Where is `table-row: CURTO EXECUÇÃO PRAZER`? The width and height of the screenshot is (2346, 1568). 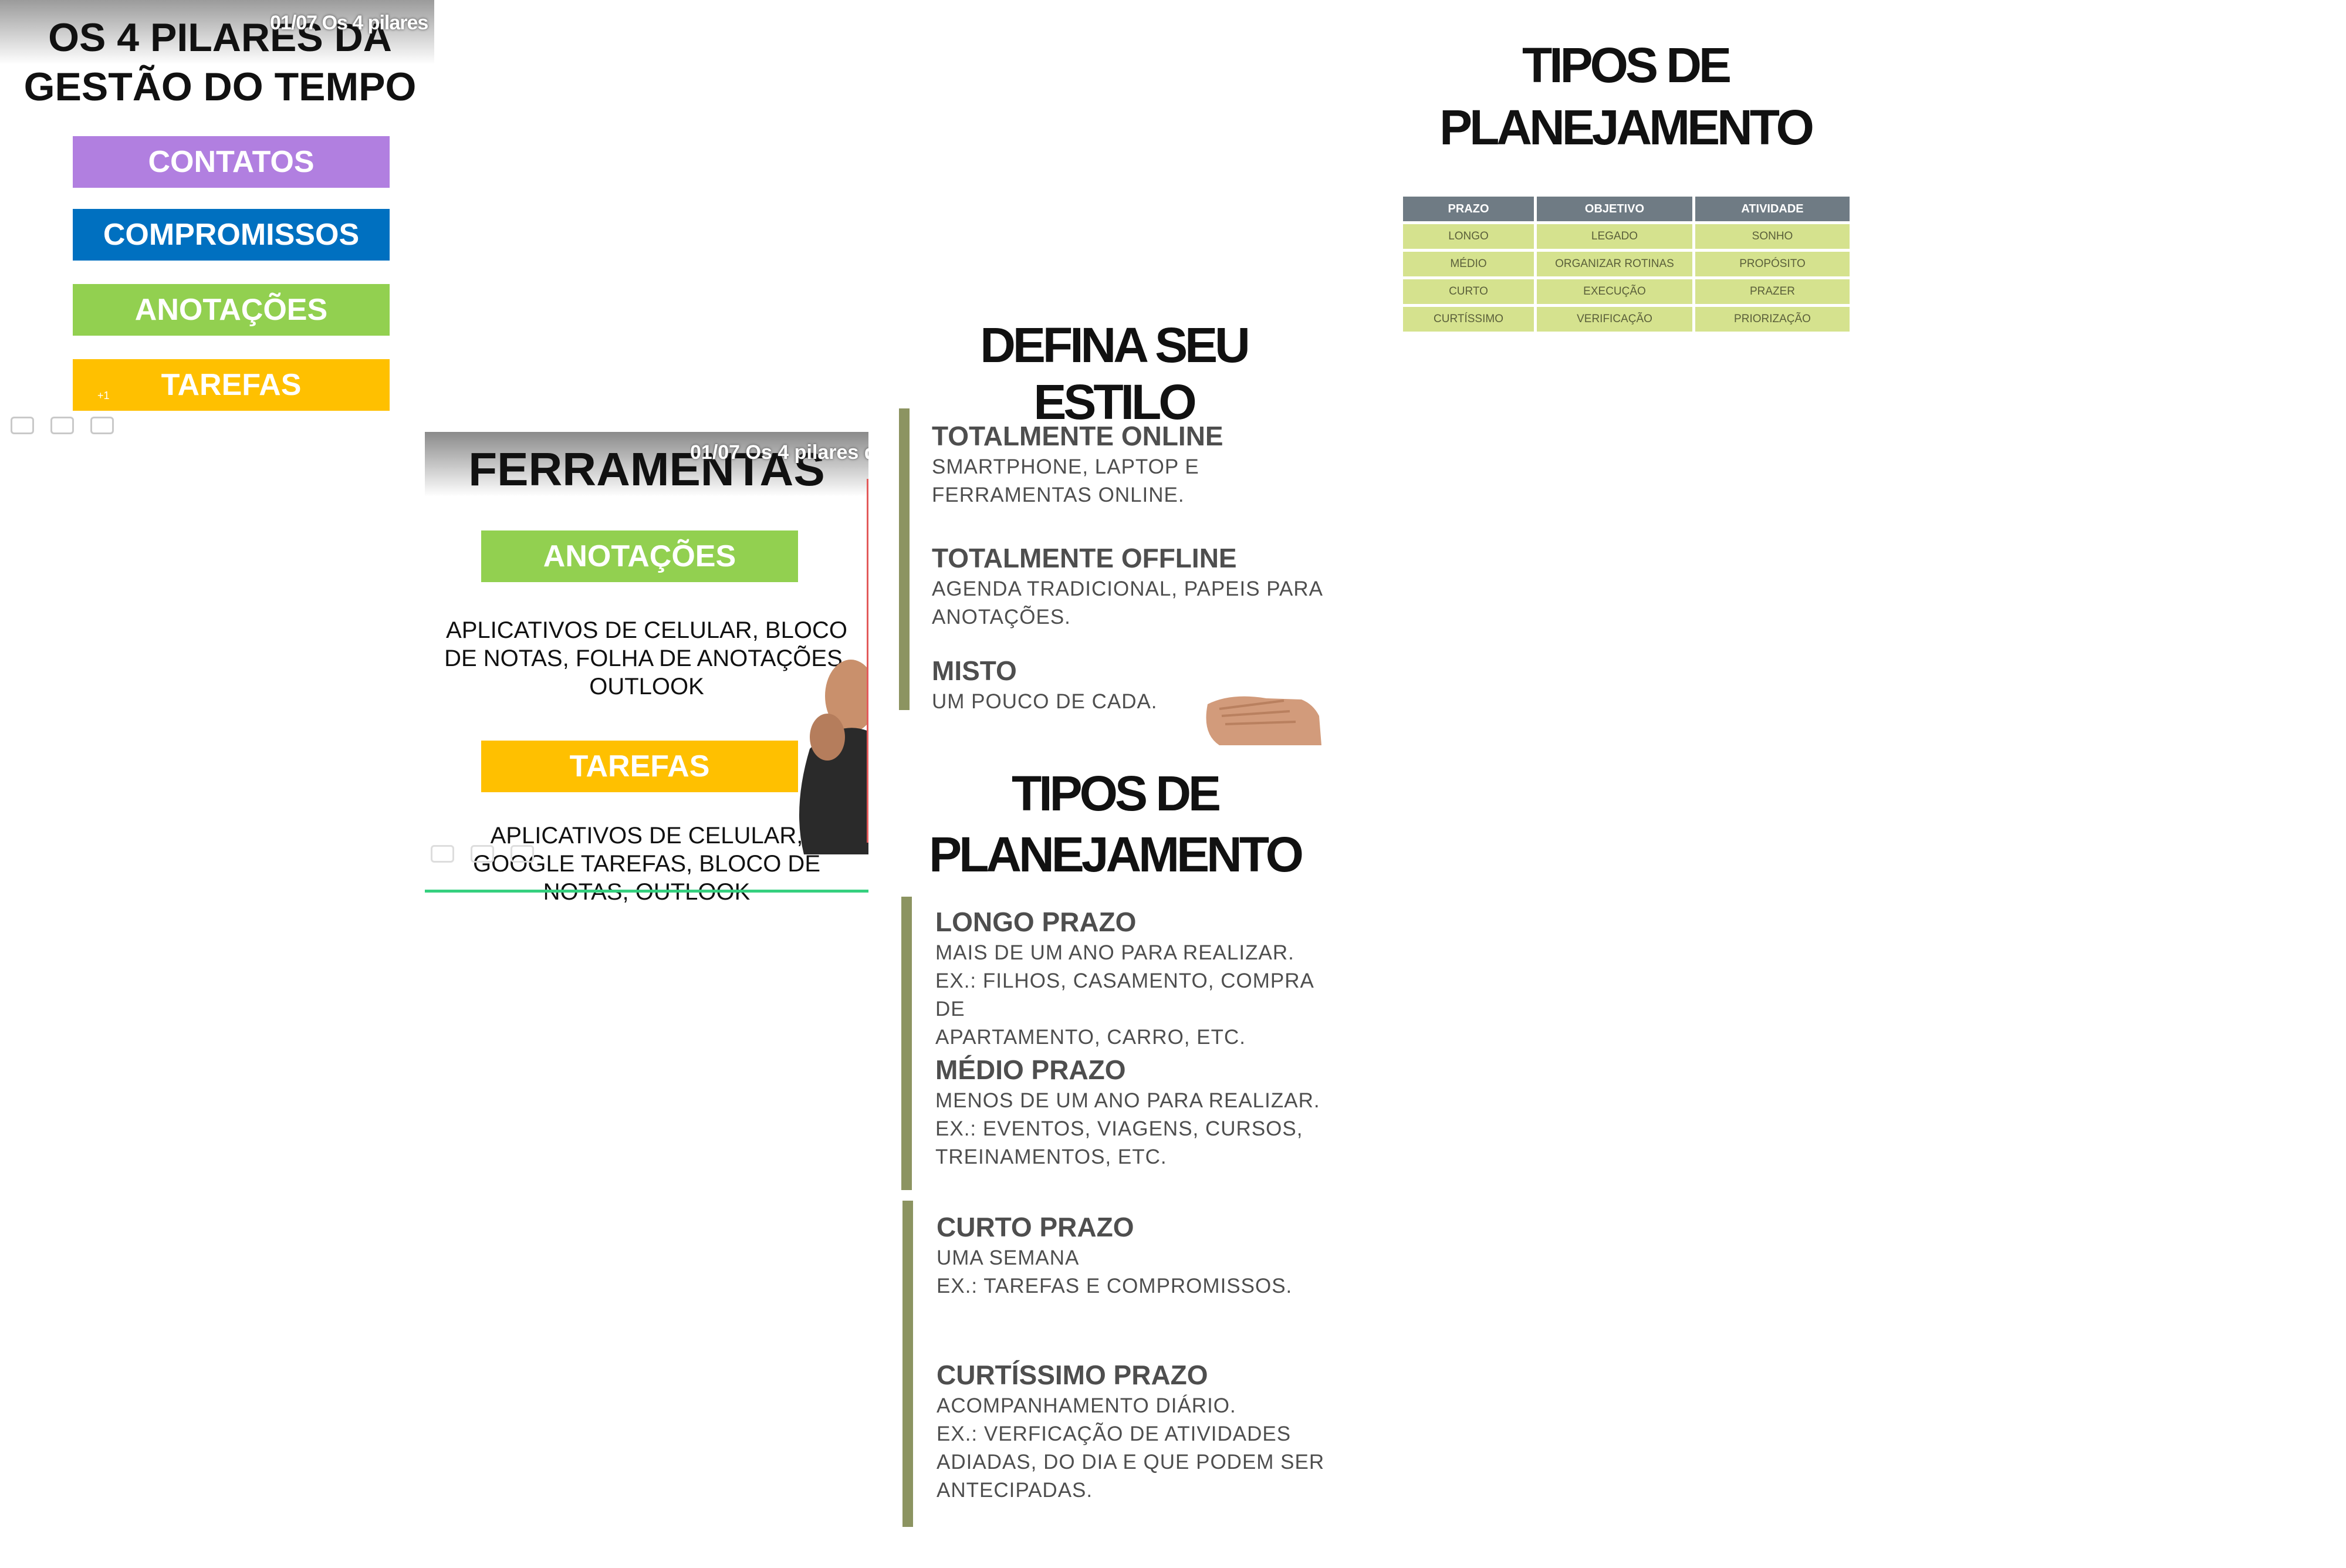 table-row: CURTO EXECUÇÃO PRAZER is located at coordinates (1627, 291).